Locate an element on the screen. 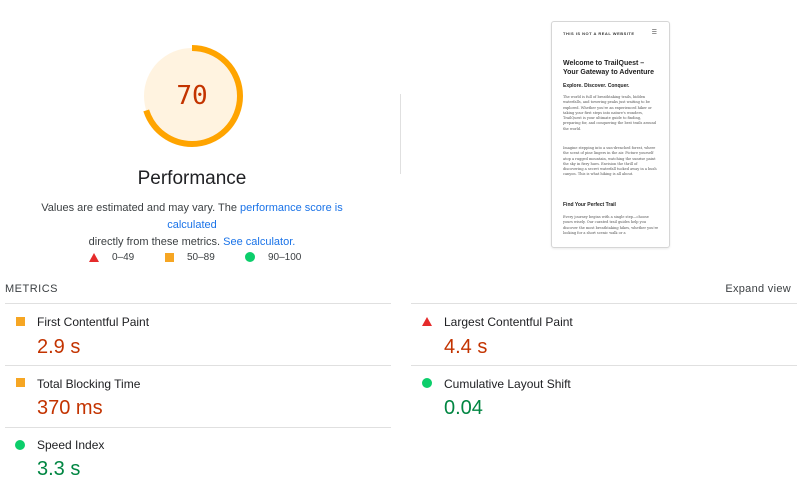 This screenshot has height=491, width=800. metric-cls-value: 0.04 is located at coordinates (463, 408).